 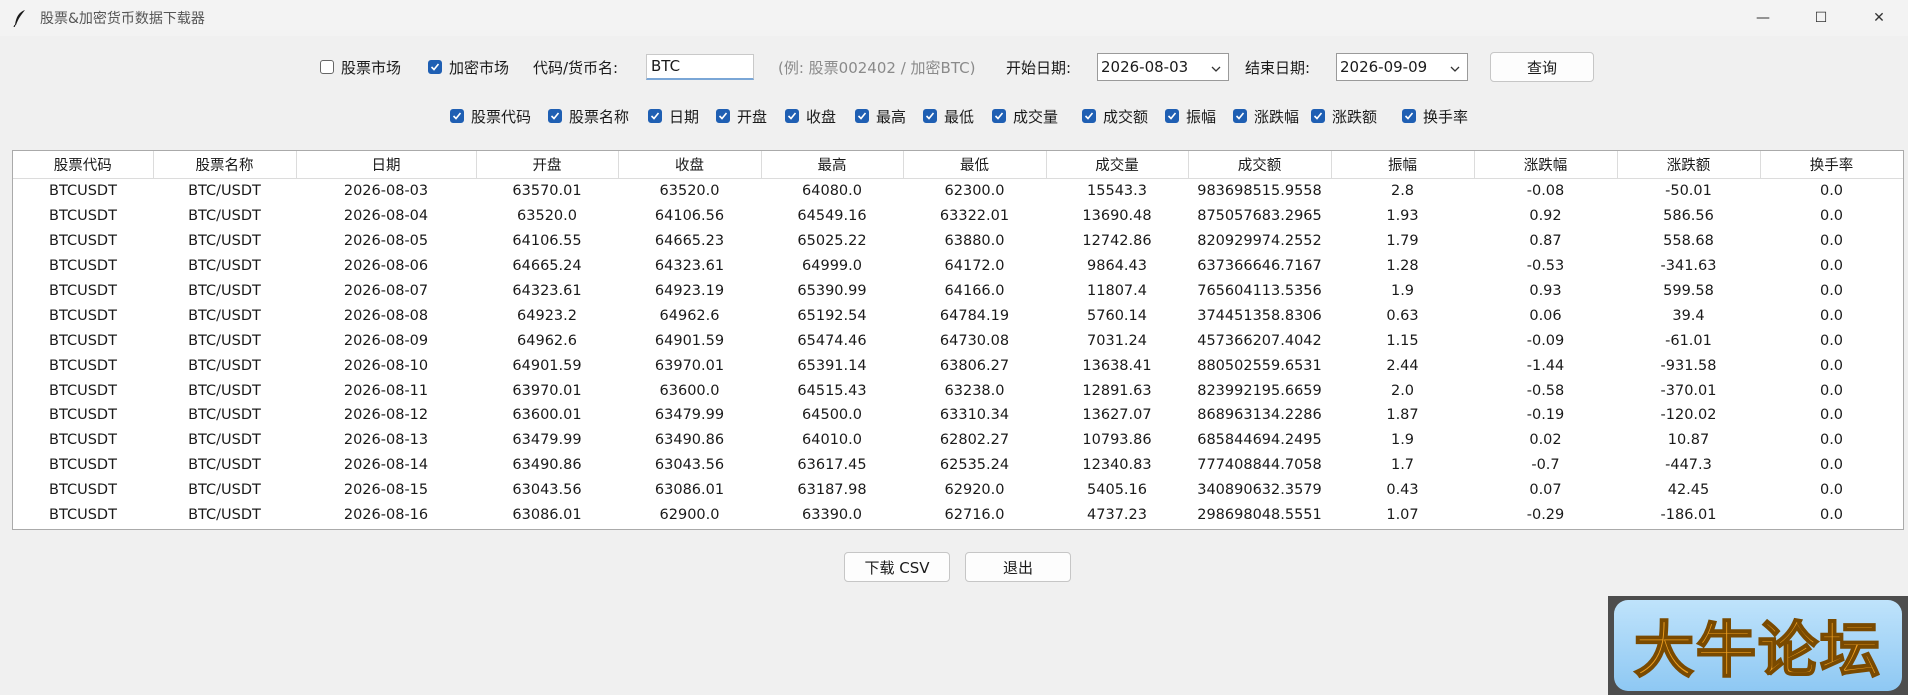 What do you see at coordinates (1879, 18) in the screenshot?
I see `close-button: ✕` at bounding box center [1879, 18].